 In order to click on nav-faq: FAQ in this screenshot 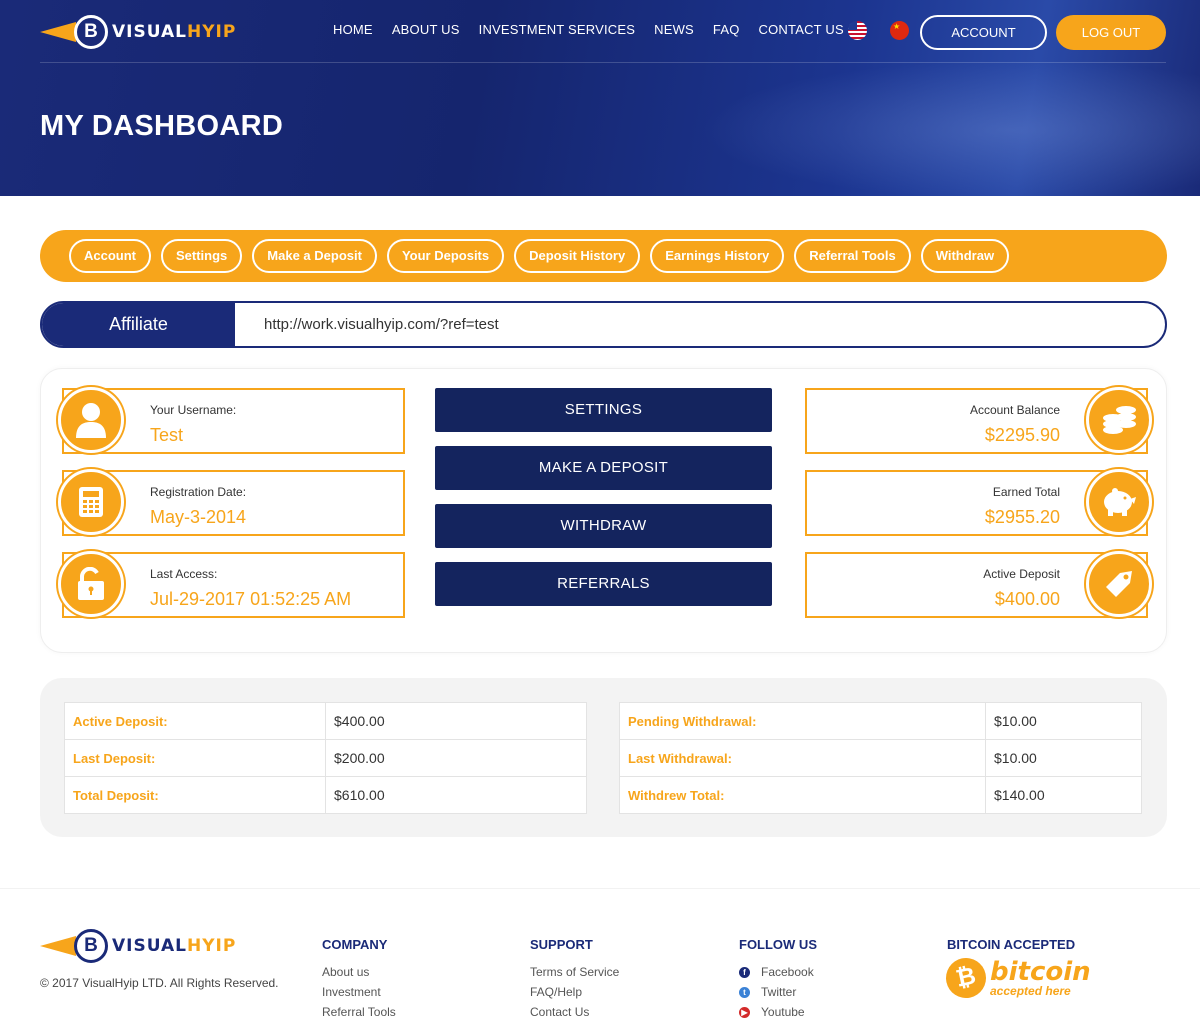, I will do `click(726, 29)`.